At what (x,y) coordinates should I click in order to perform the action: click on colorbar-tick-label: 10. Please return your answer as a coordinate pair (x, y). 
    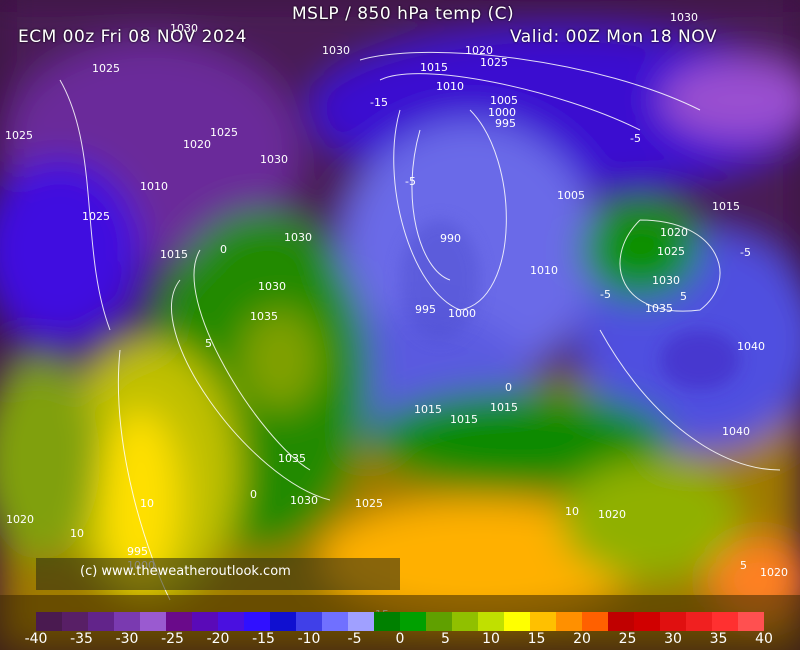
    Looking at the image, I should click on (491, 639).